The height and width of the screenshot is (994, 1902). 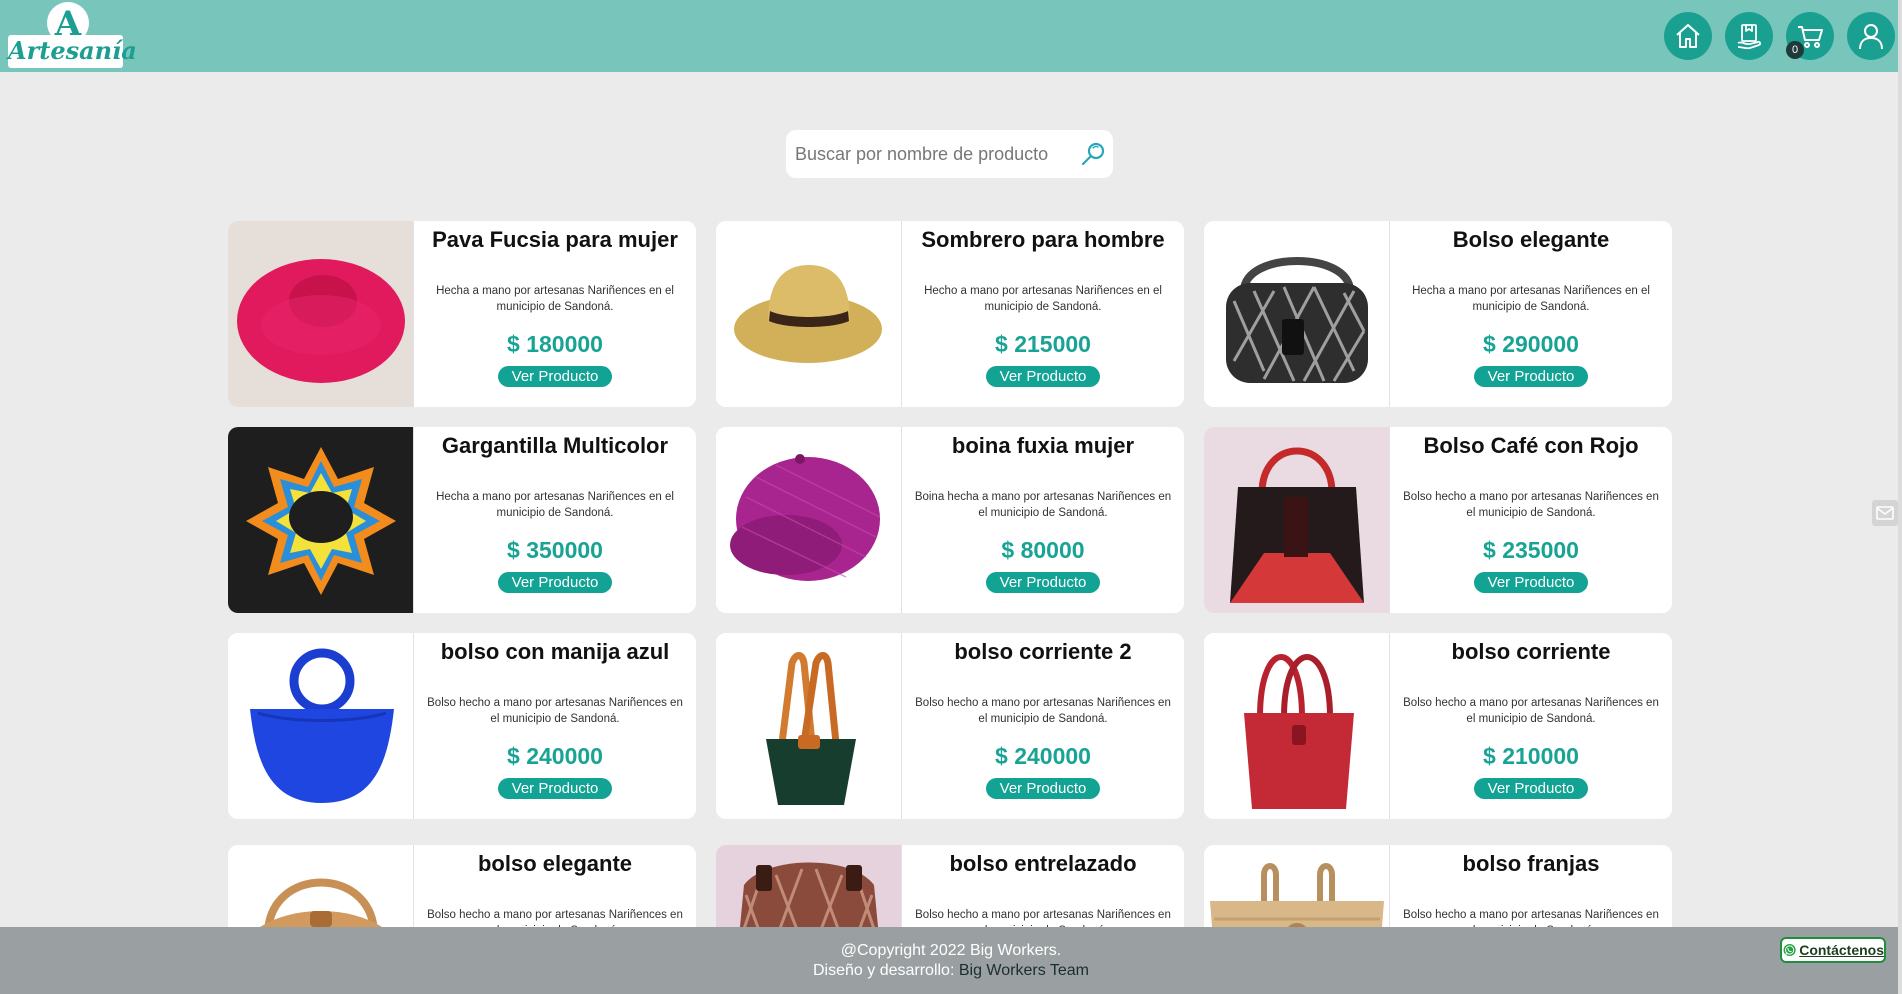 What do you see at coordinates (555, 445) in the screenshot?
I see `product-name: Gargantilla Multicolor` at bounding box center [555, 445].